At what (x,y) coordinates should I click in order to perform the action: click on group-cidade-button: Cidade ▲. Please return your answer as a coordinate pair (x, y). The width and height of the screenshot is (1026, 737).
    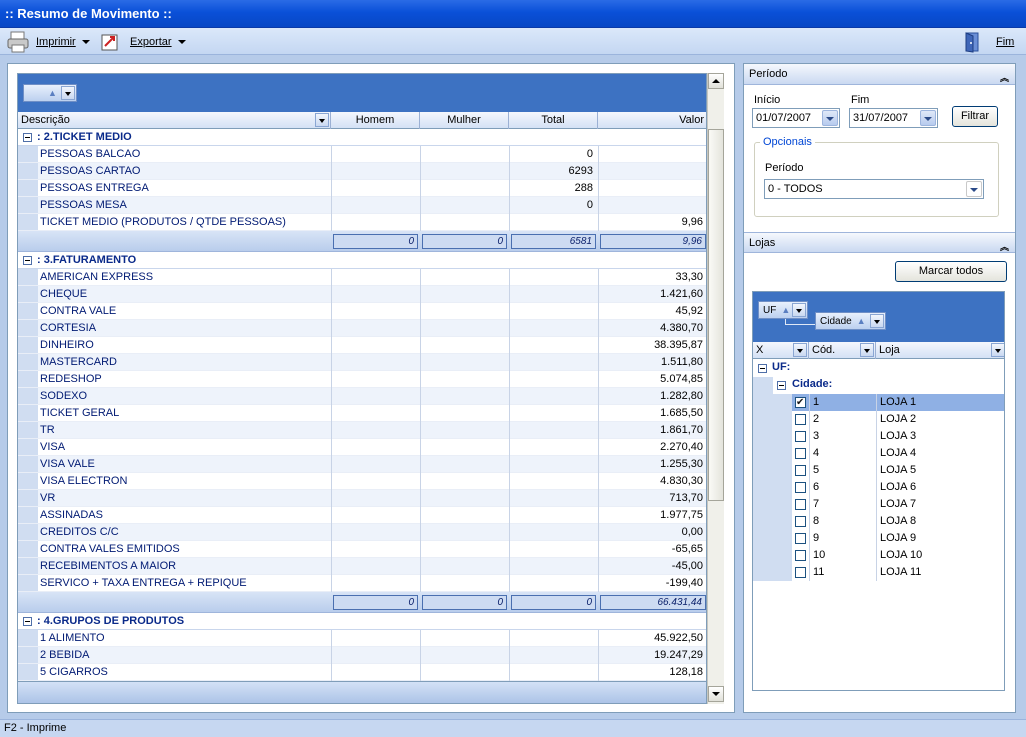
    Looking at the image, I should click on (850, 321).